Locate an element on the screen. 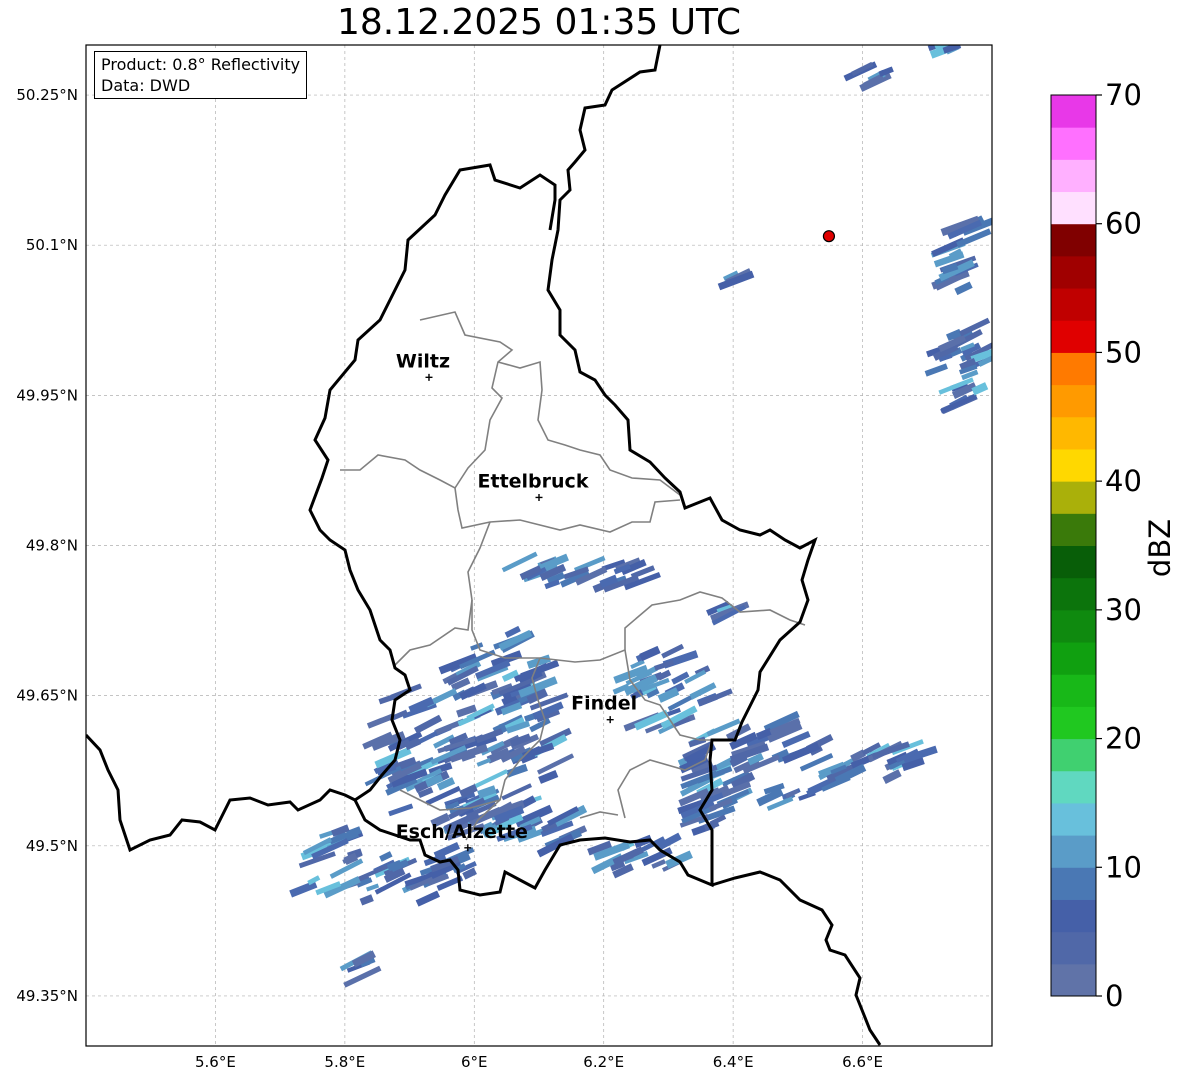 This screenshot has height=1081, width=1184. city-label: Esch/Alzette is located at coordinates (462, 832).